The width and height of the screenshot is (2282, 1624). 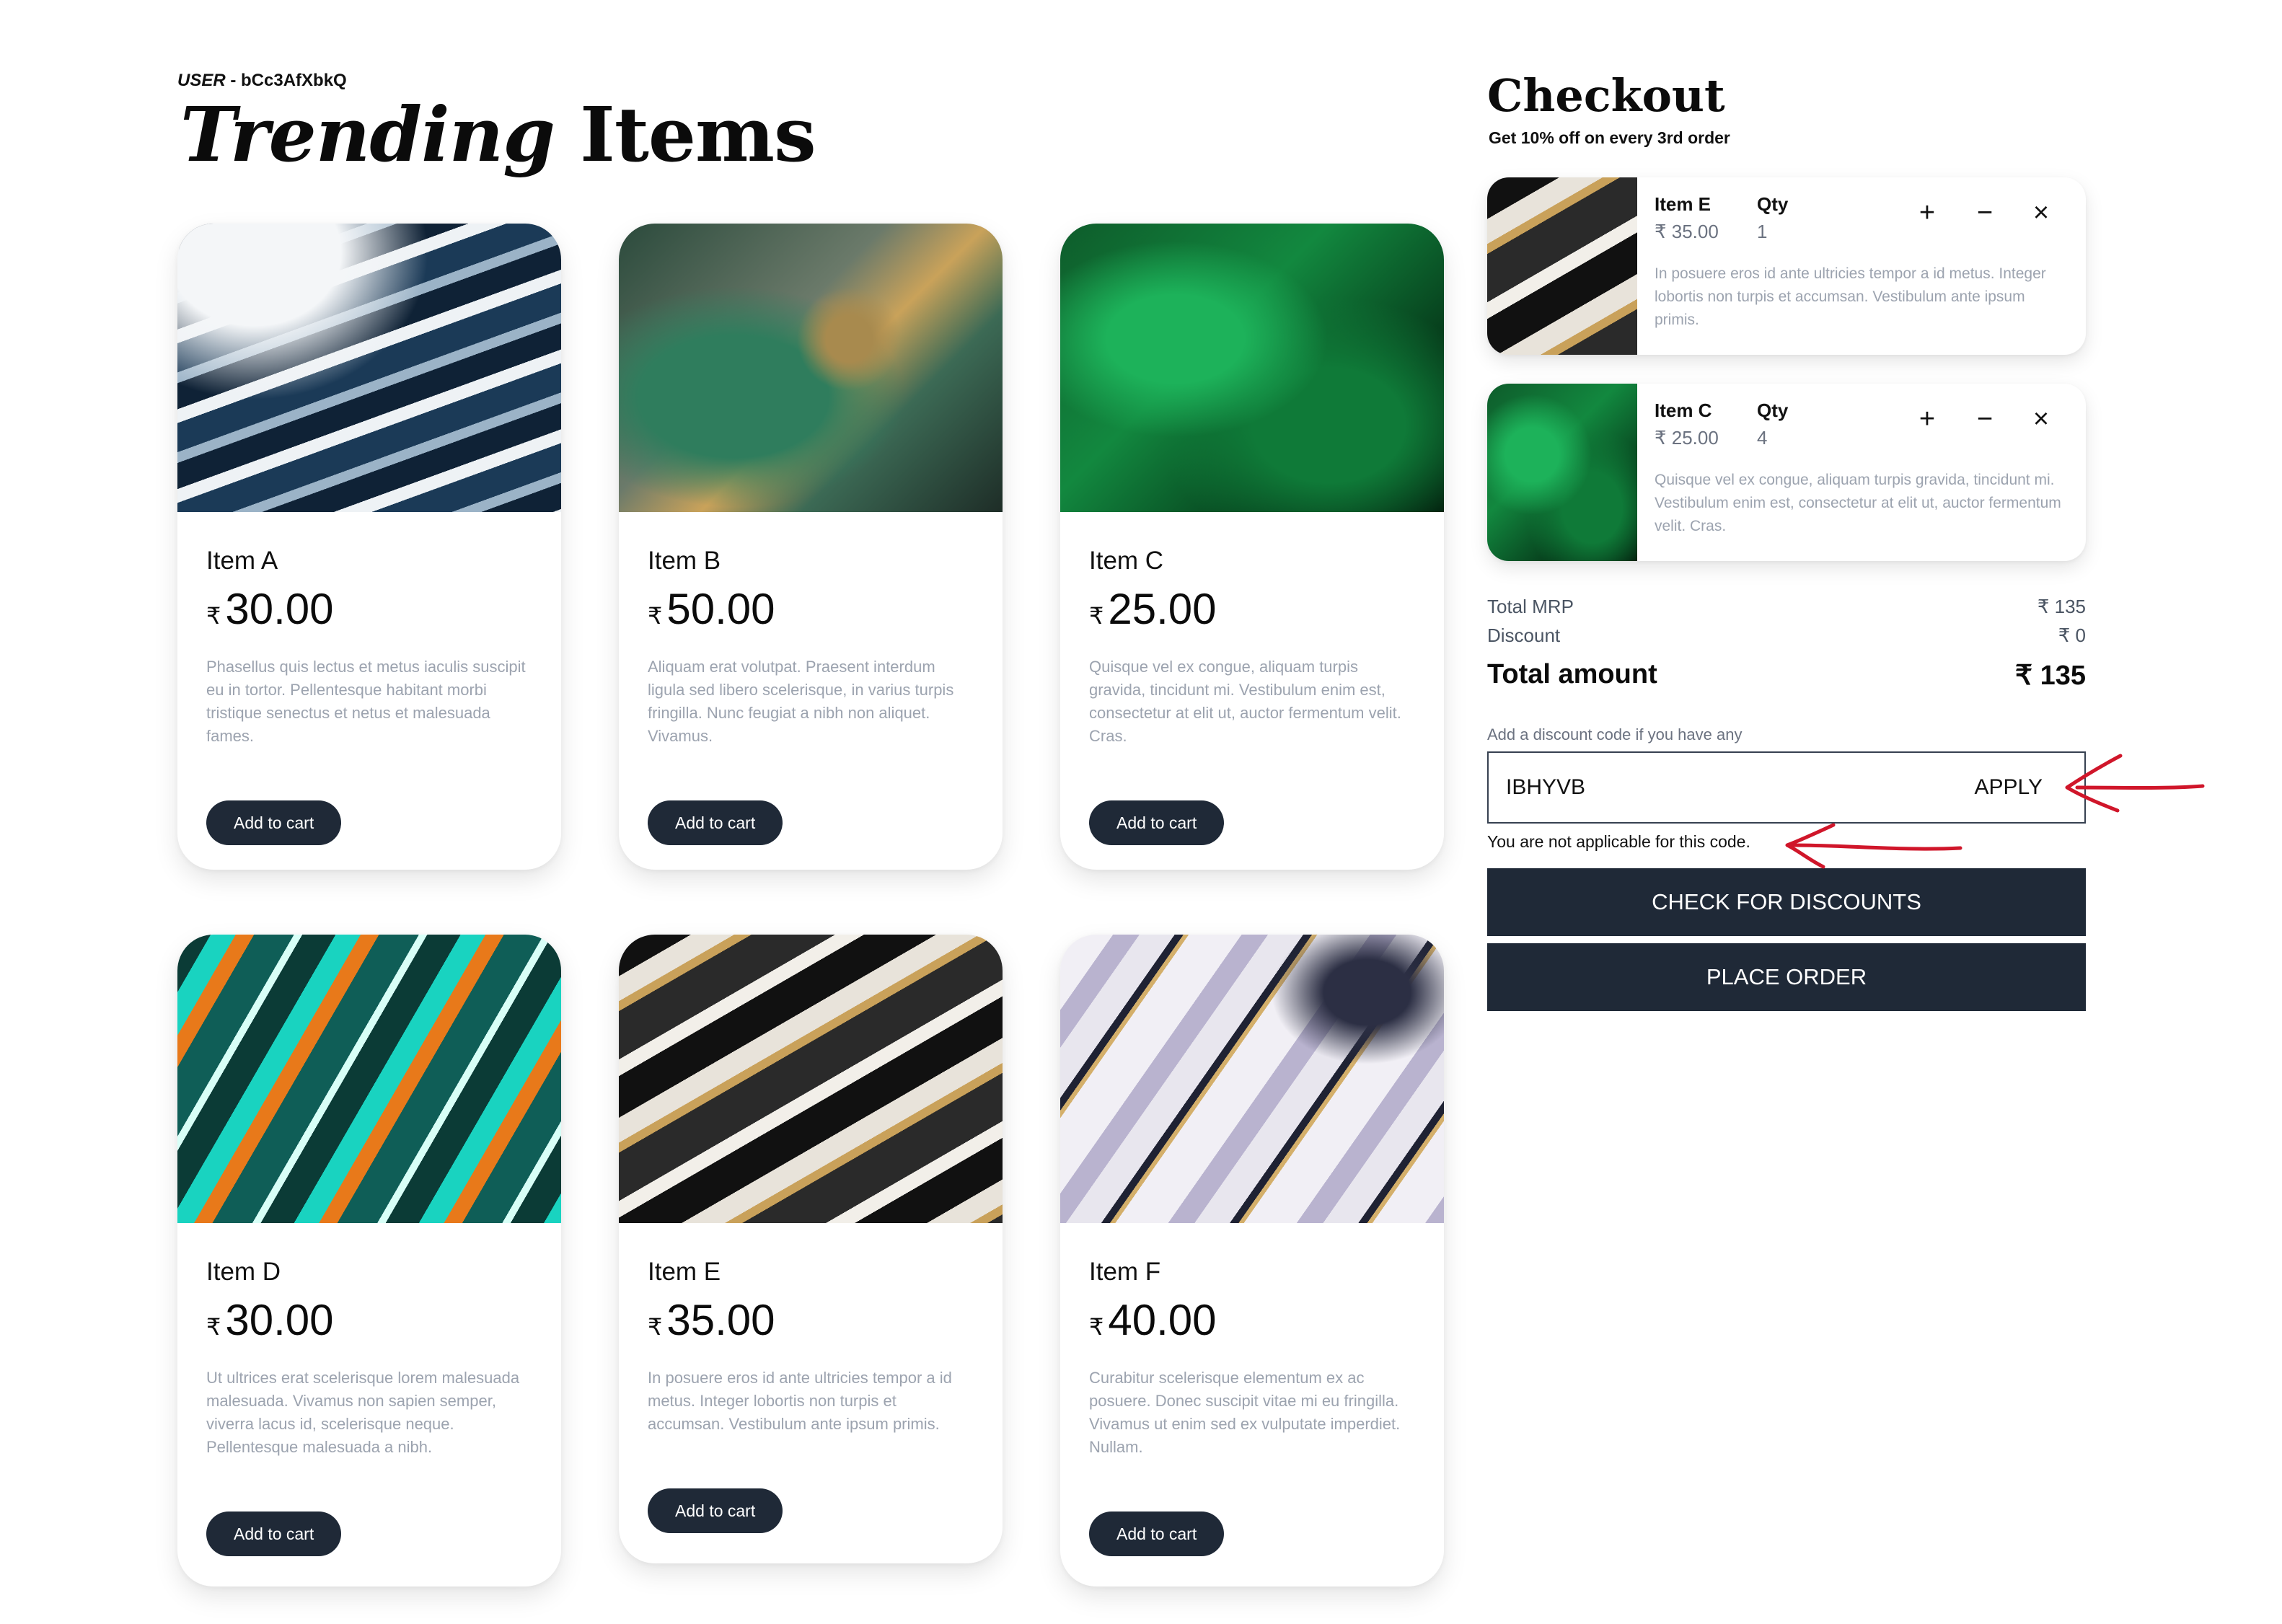 What do you see at coordinates (201, 80) in the screenshot?
I see `user-label: USER` at bounding box center [201, 80].